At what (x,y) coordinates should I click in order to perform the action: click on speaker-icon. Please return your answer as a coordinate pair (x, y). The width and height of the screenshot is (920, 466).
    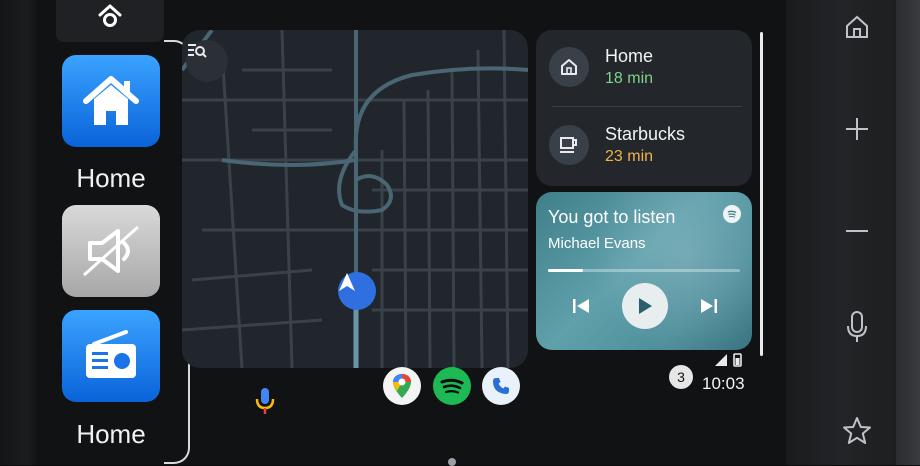
    Looking at the image, I should click on (111, 251).